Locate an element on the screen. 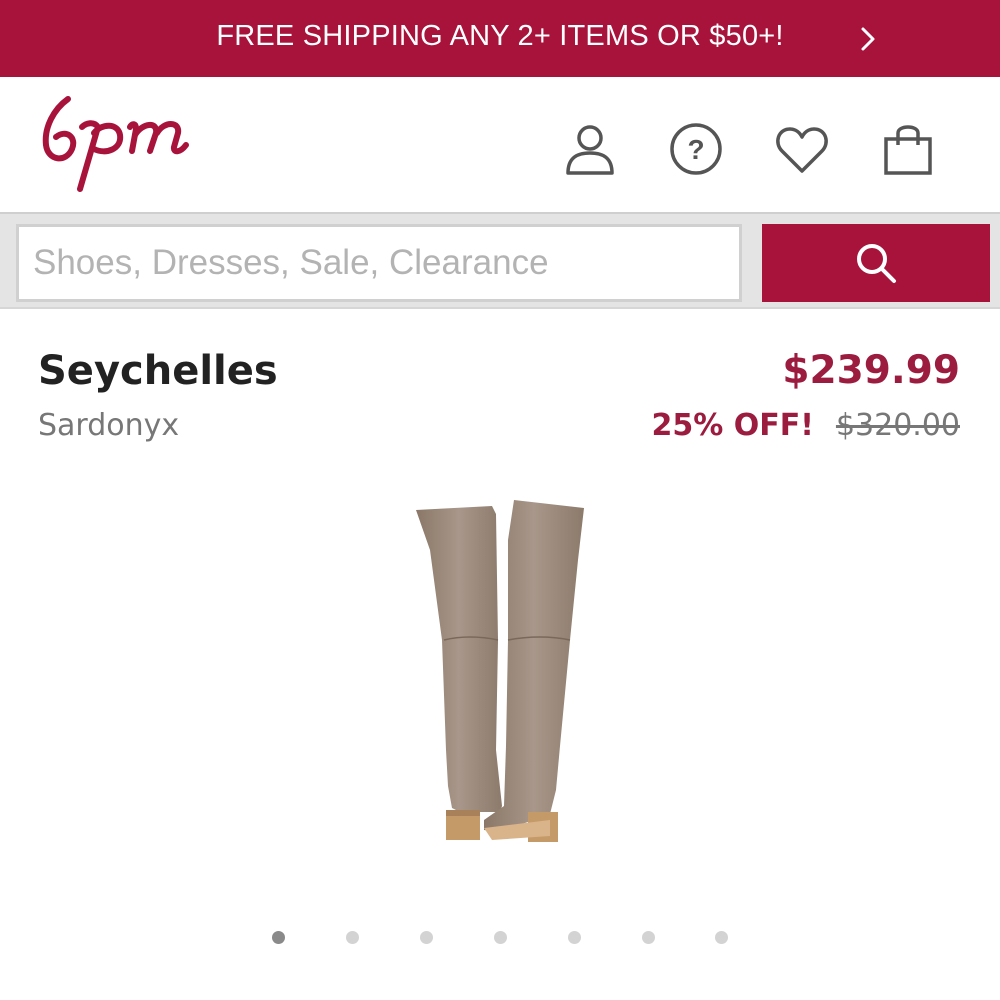 The height and width of the screenshot is (1000, 1000). account-icon is located at coordinates (590, 149).